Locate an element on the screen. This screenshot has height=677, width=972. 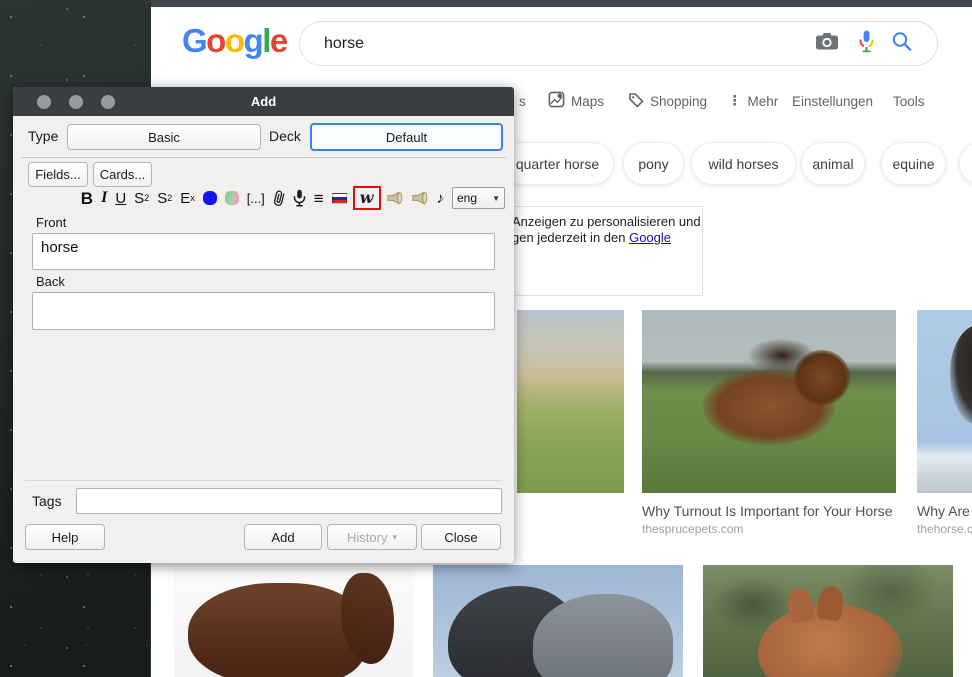
subscript-icon: S2 is located at coordinates (164, 198).